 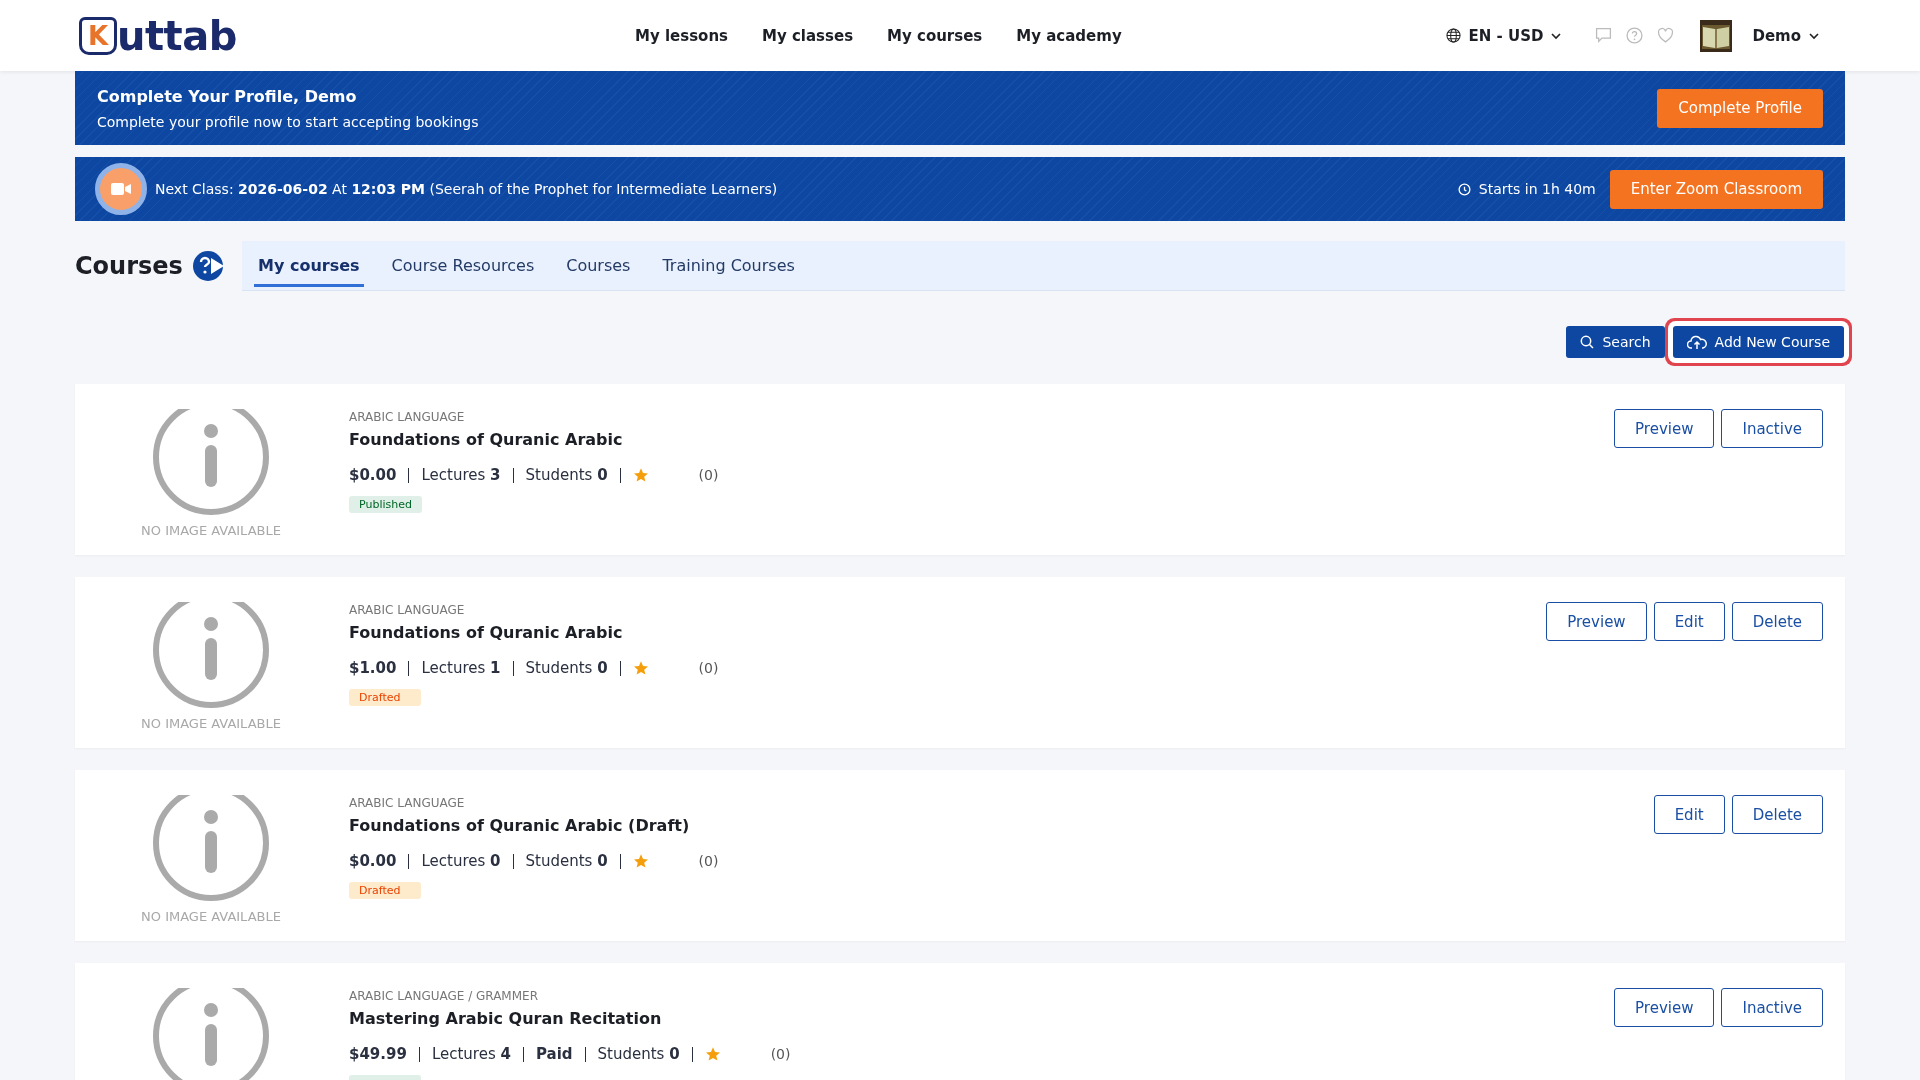 I want to click on nav-link: My academy, so click(x=1069, y=35).